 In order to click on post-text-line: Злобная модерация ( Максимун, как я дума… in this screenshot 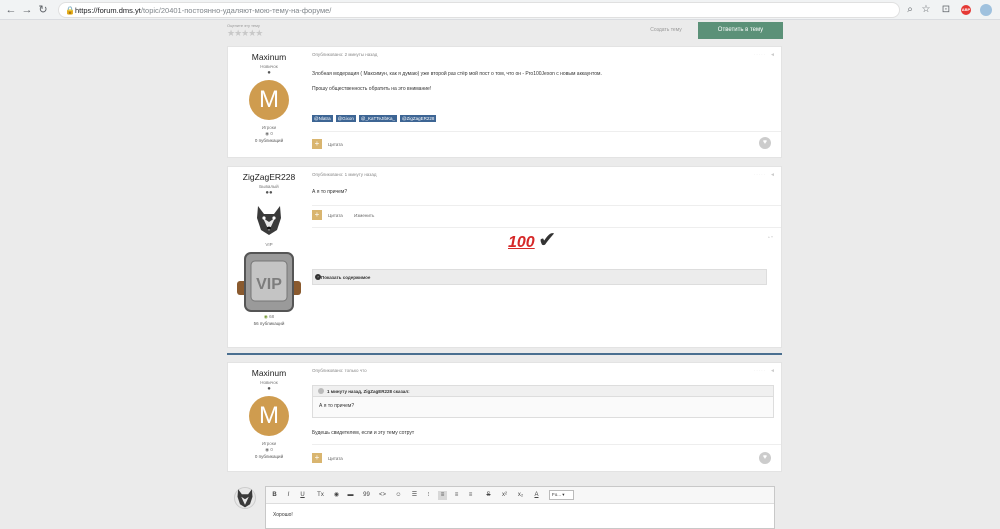, I will do `click(457, 74)`.